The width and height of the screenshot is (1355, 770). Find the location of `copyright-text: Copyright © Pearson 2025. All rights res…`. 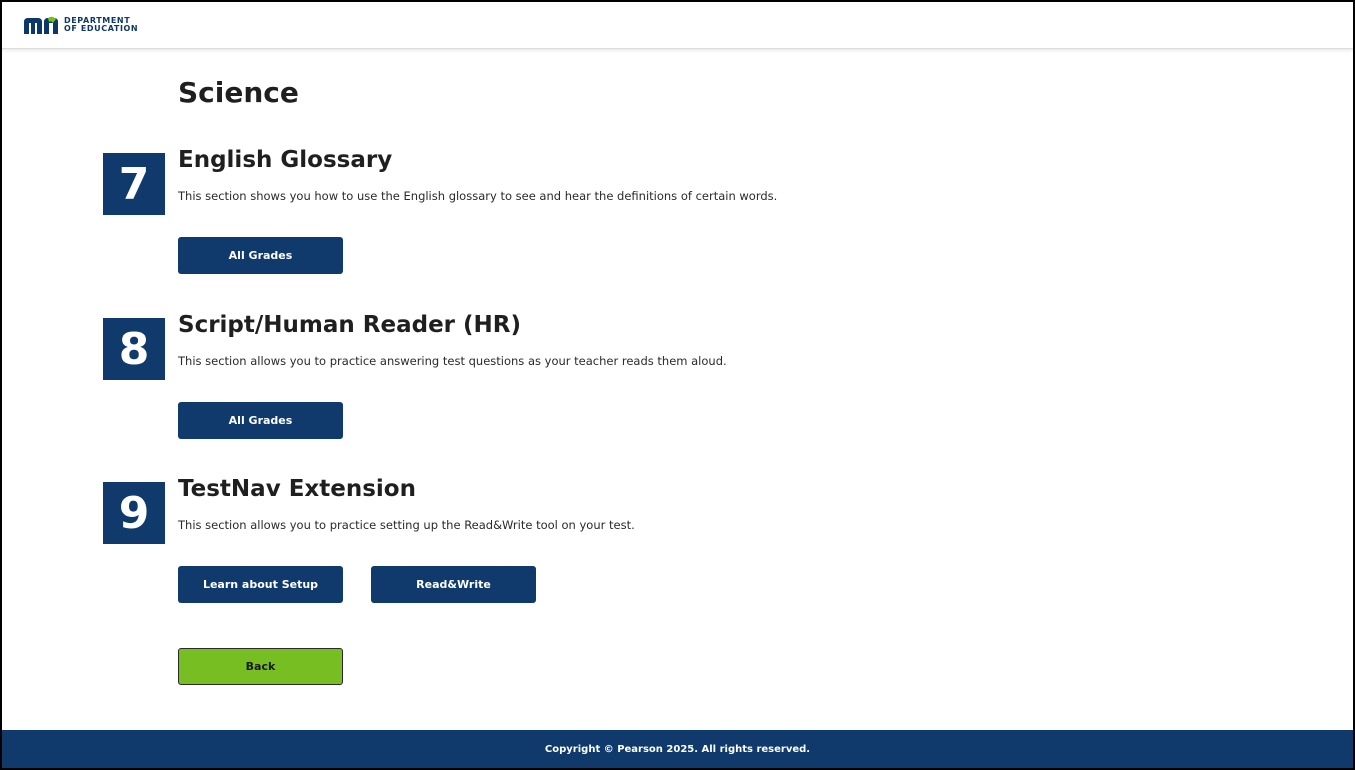

copyright-text: Copyright © Pearson 2025. All rights res… is located at coordinates (677, 749).